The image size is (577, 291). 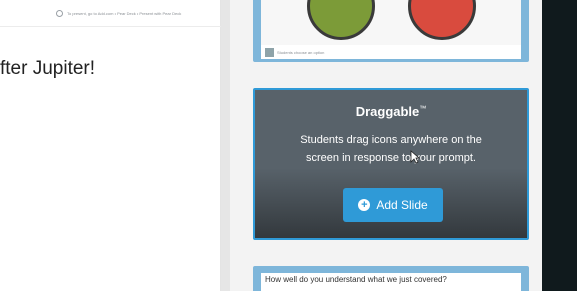 I want to click on right-dark-panel, so click(x=559, y=145).